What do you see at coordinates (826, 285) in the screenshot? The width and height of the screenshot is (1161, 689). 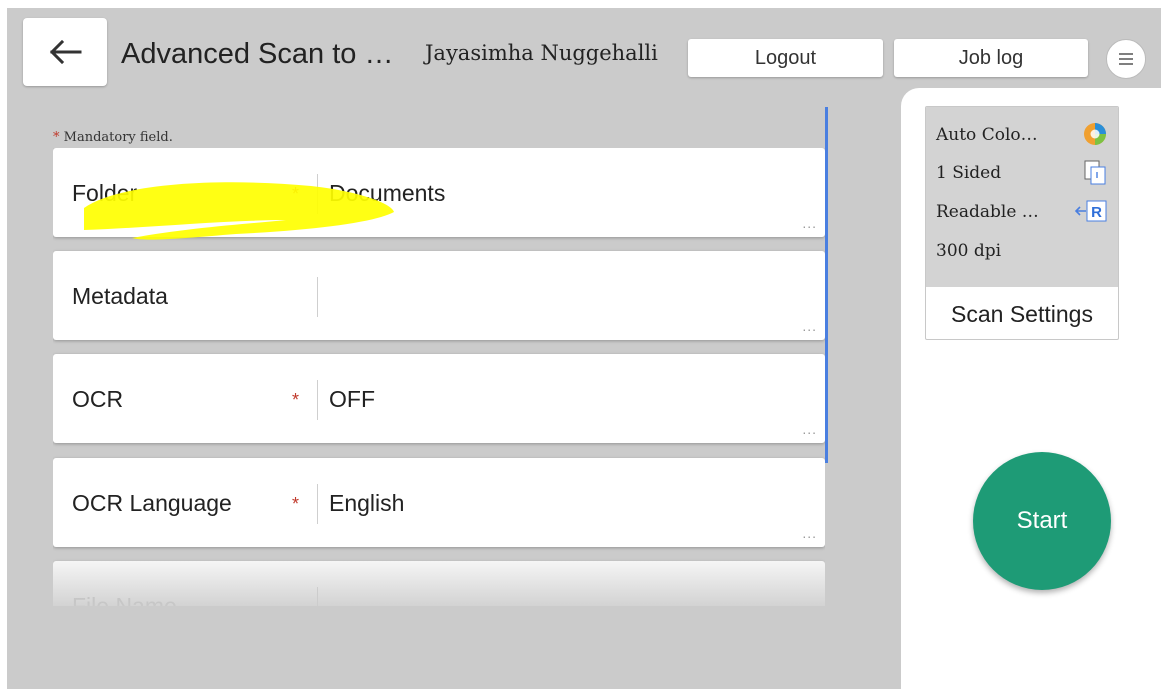 I see `list-scrollbar` at bounding box center [826, 285].